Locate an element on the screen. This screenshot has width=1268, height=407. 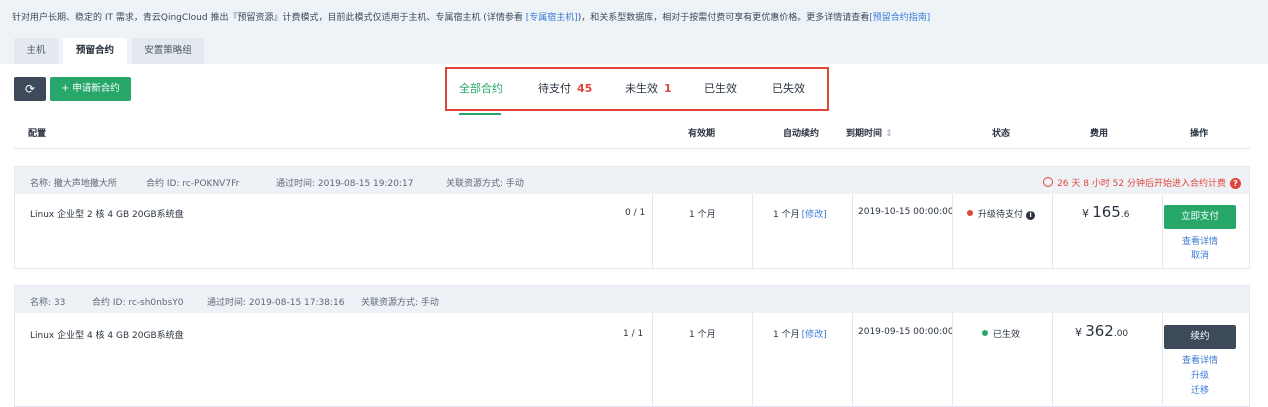
help-icon: ? is located at coordinates (1235, 183).